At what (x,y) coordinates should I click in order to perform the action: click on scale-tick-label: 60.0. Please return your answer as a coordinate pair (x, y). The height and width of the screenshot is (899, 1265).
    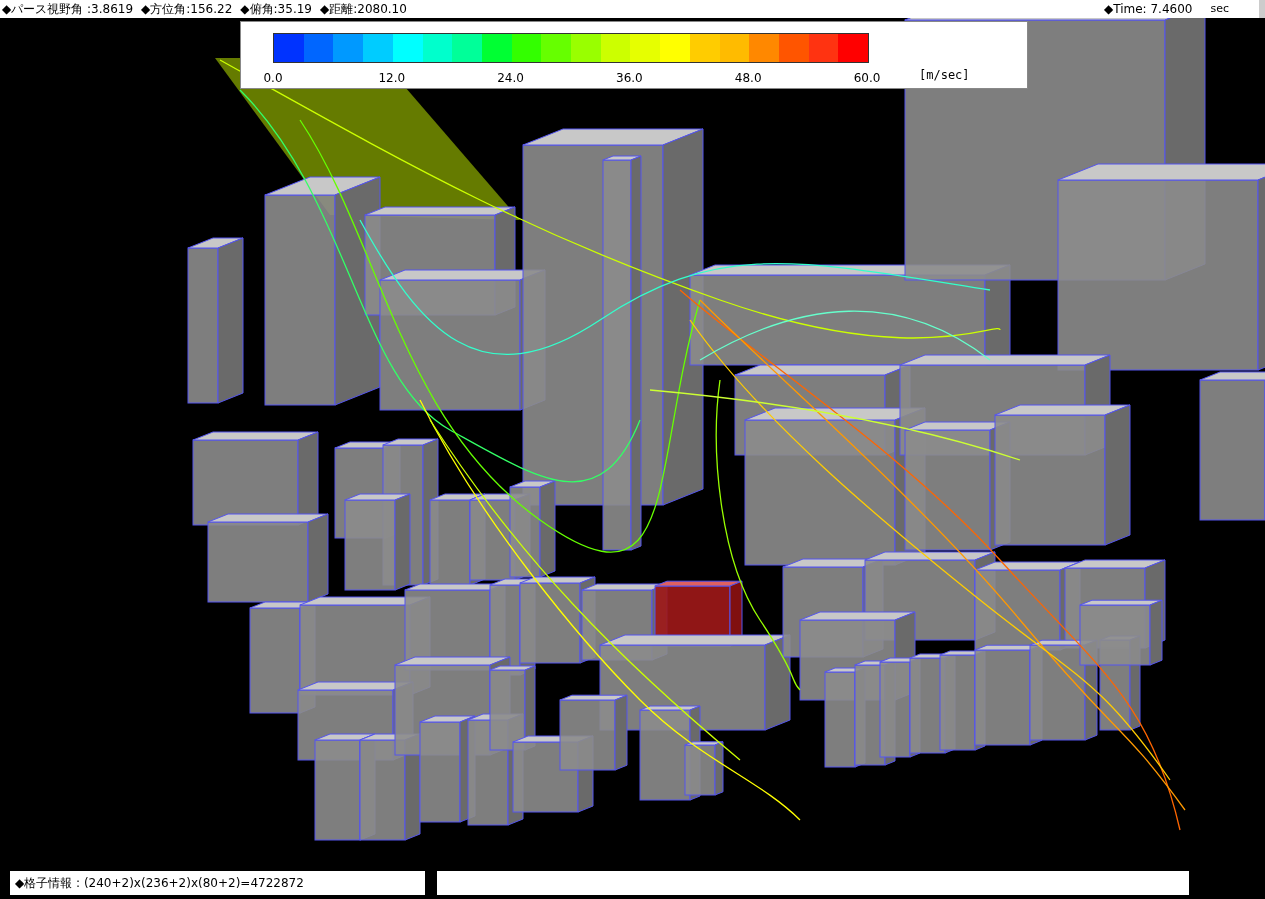
    Looking at the image, I should click on (867, 78).